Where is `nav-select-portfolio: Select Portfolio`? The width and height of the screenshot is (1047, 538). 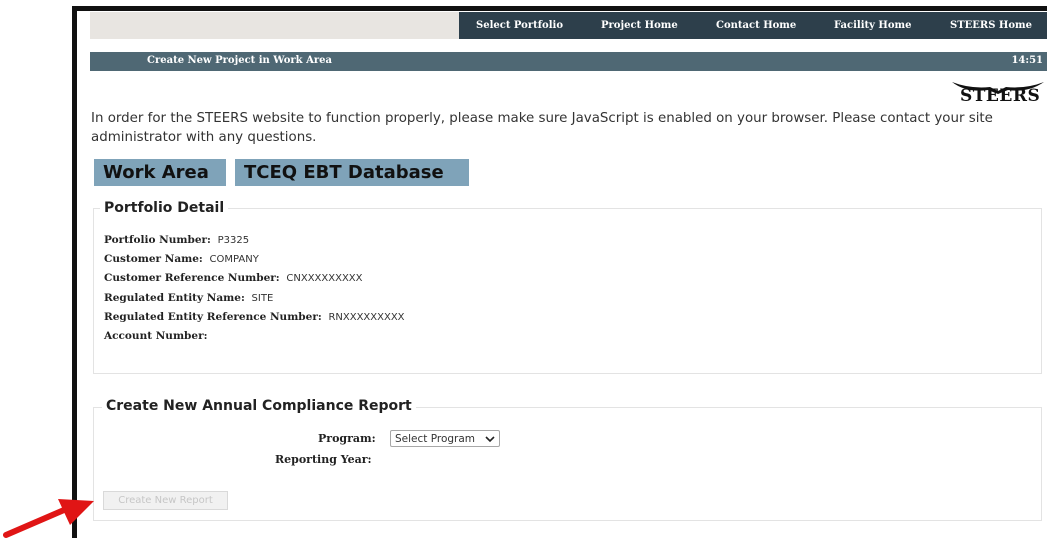 nav-select-portfolio: Select Portfolio is located at coordinates (519, 25).